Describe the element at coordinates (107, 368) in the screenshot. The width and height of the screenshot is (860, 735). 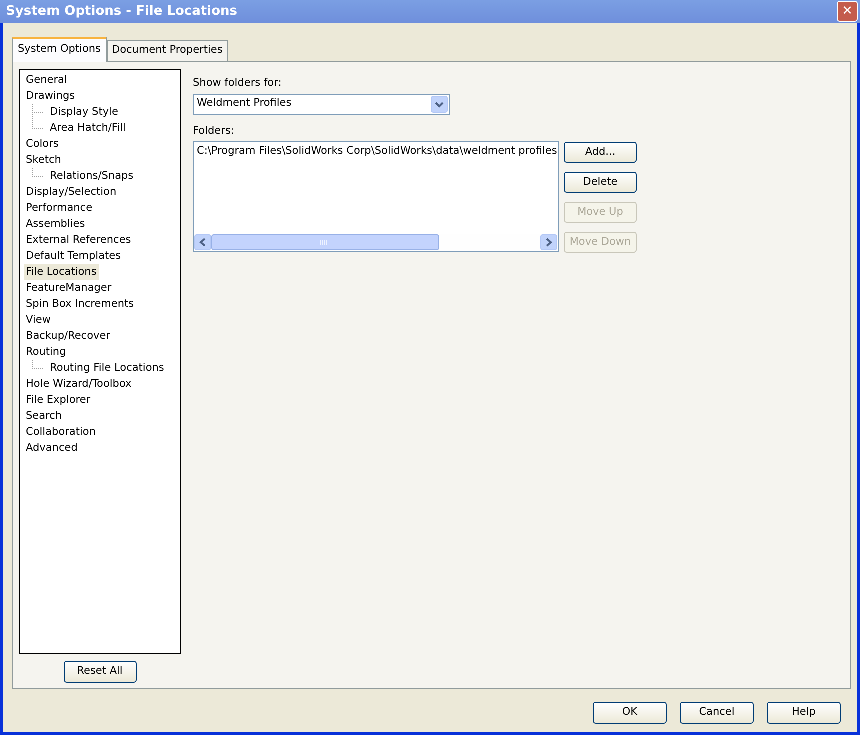
I see `tree-item: Routing File Locations` at that location.